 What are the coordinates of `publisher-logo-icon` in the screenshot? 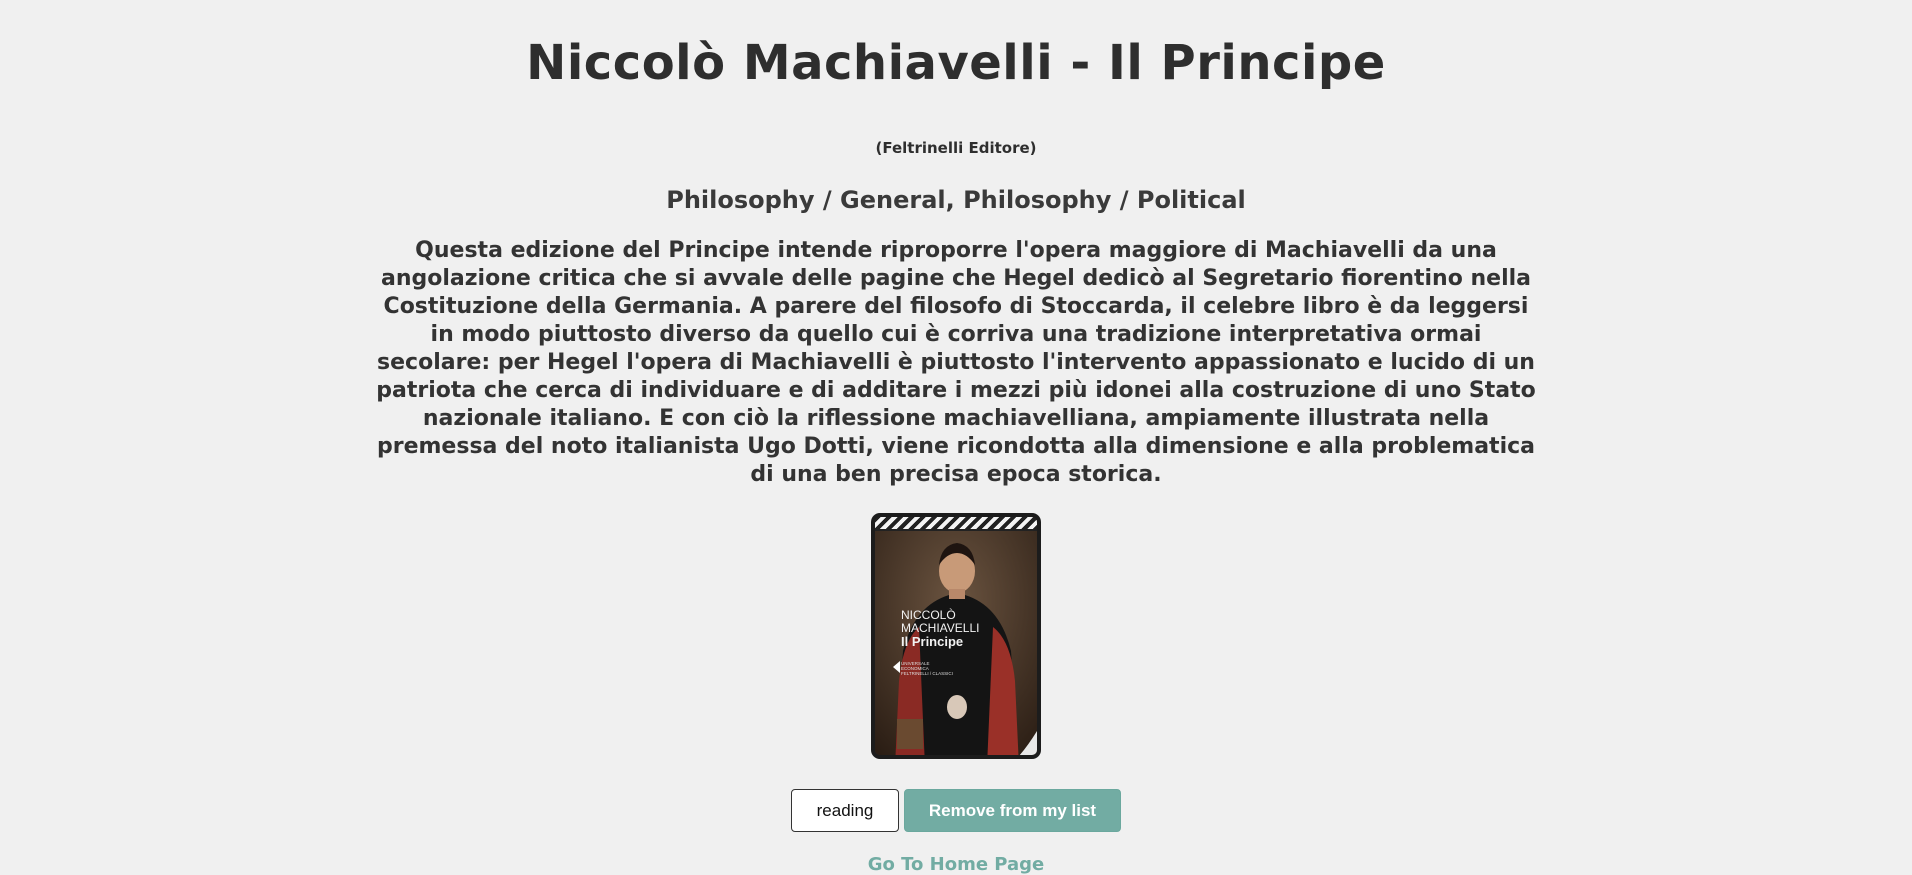 It's located at (896, 667).